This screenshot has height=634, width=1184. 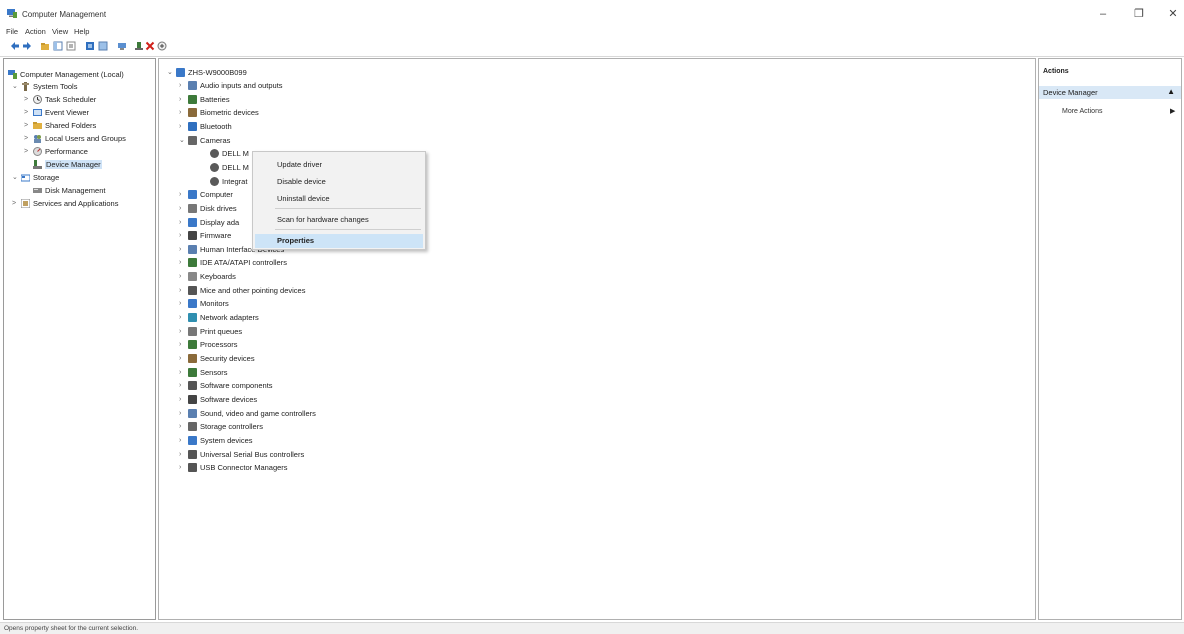 I want to click on actions-pane, so click(x=1110, y=339).